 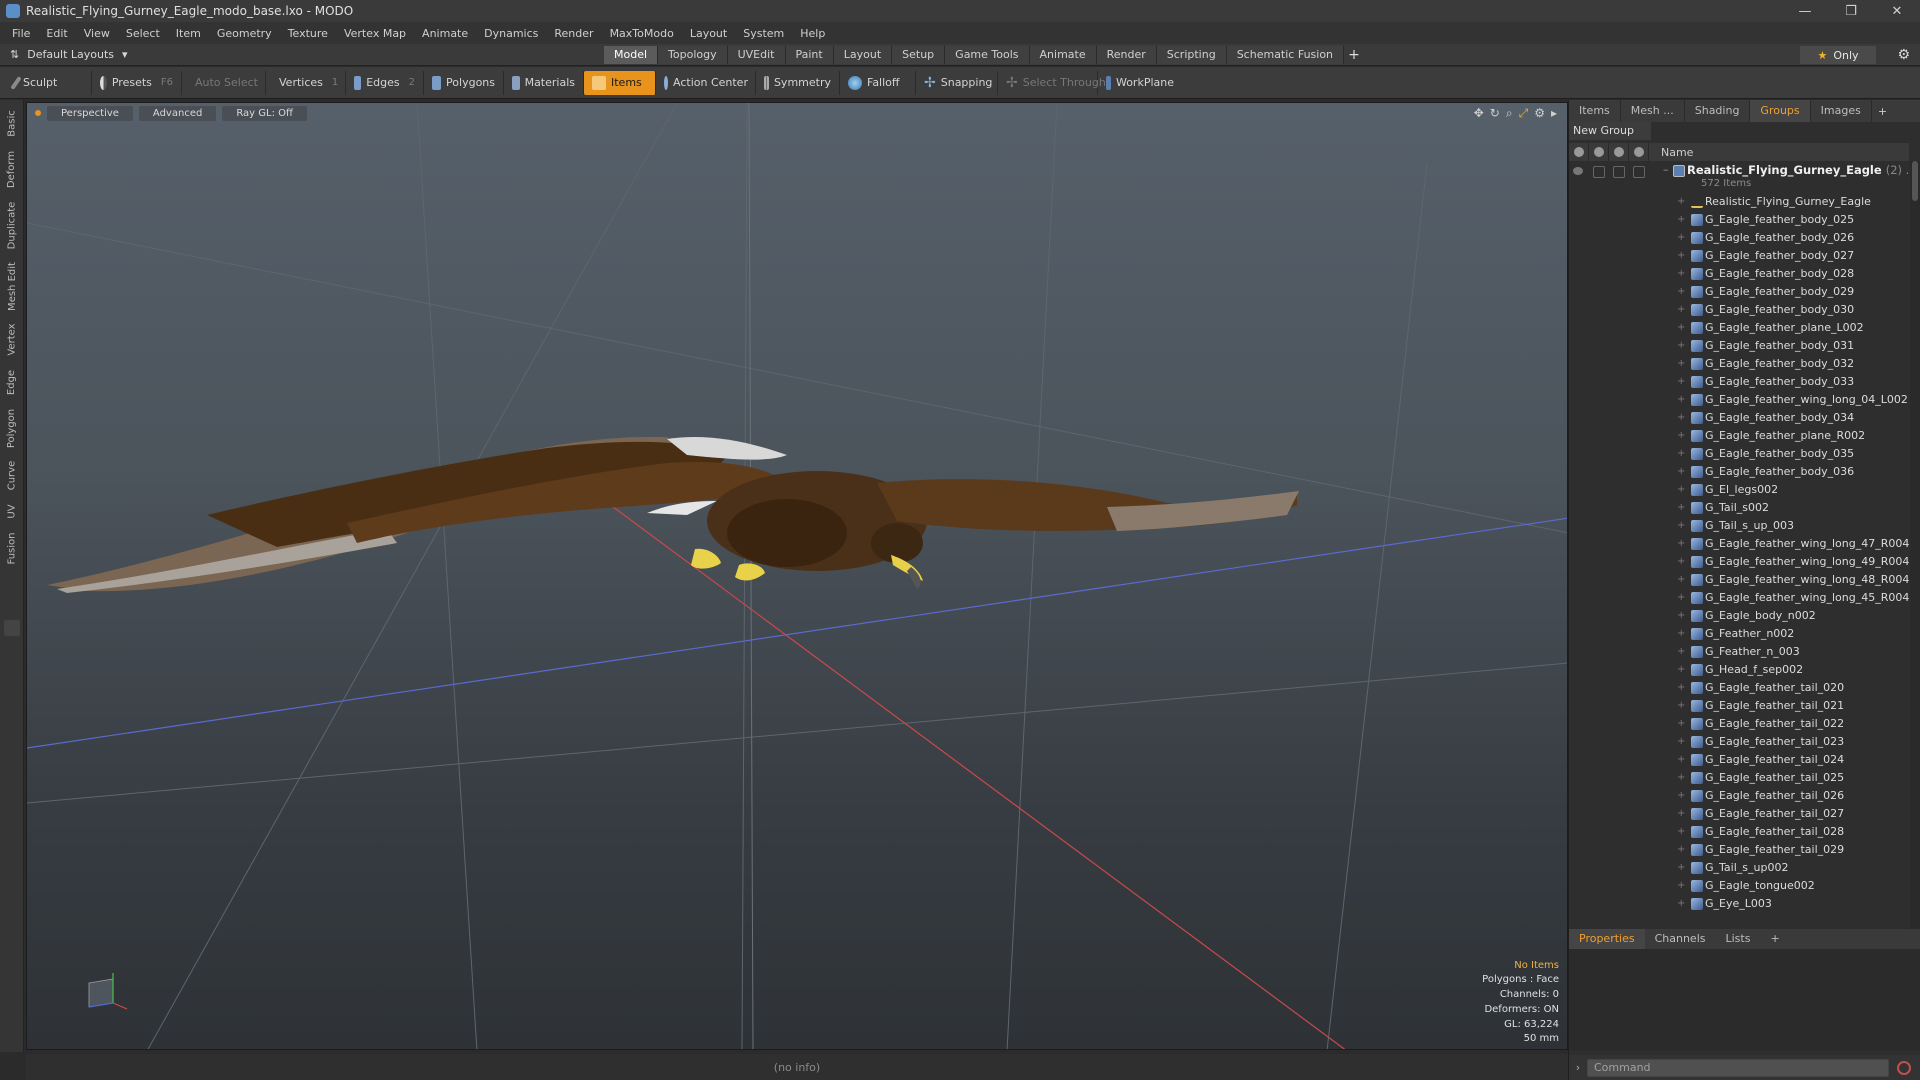 What do you see at coordinates (1738, 1067) in the screenshot?
I see `command-input` at bounding box center [1738, 1067].